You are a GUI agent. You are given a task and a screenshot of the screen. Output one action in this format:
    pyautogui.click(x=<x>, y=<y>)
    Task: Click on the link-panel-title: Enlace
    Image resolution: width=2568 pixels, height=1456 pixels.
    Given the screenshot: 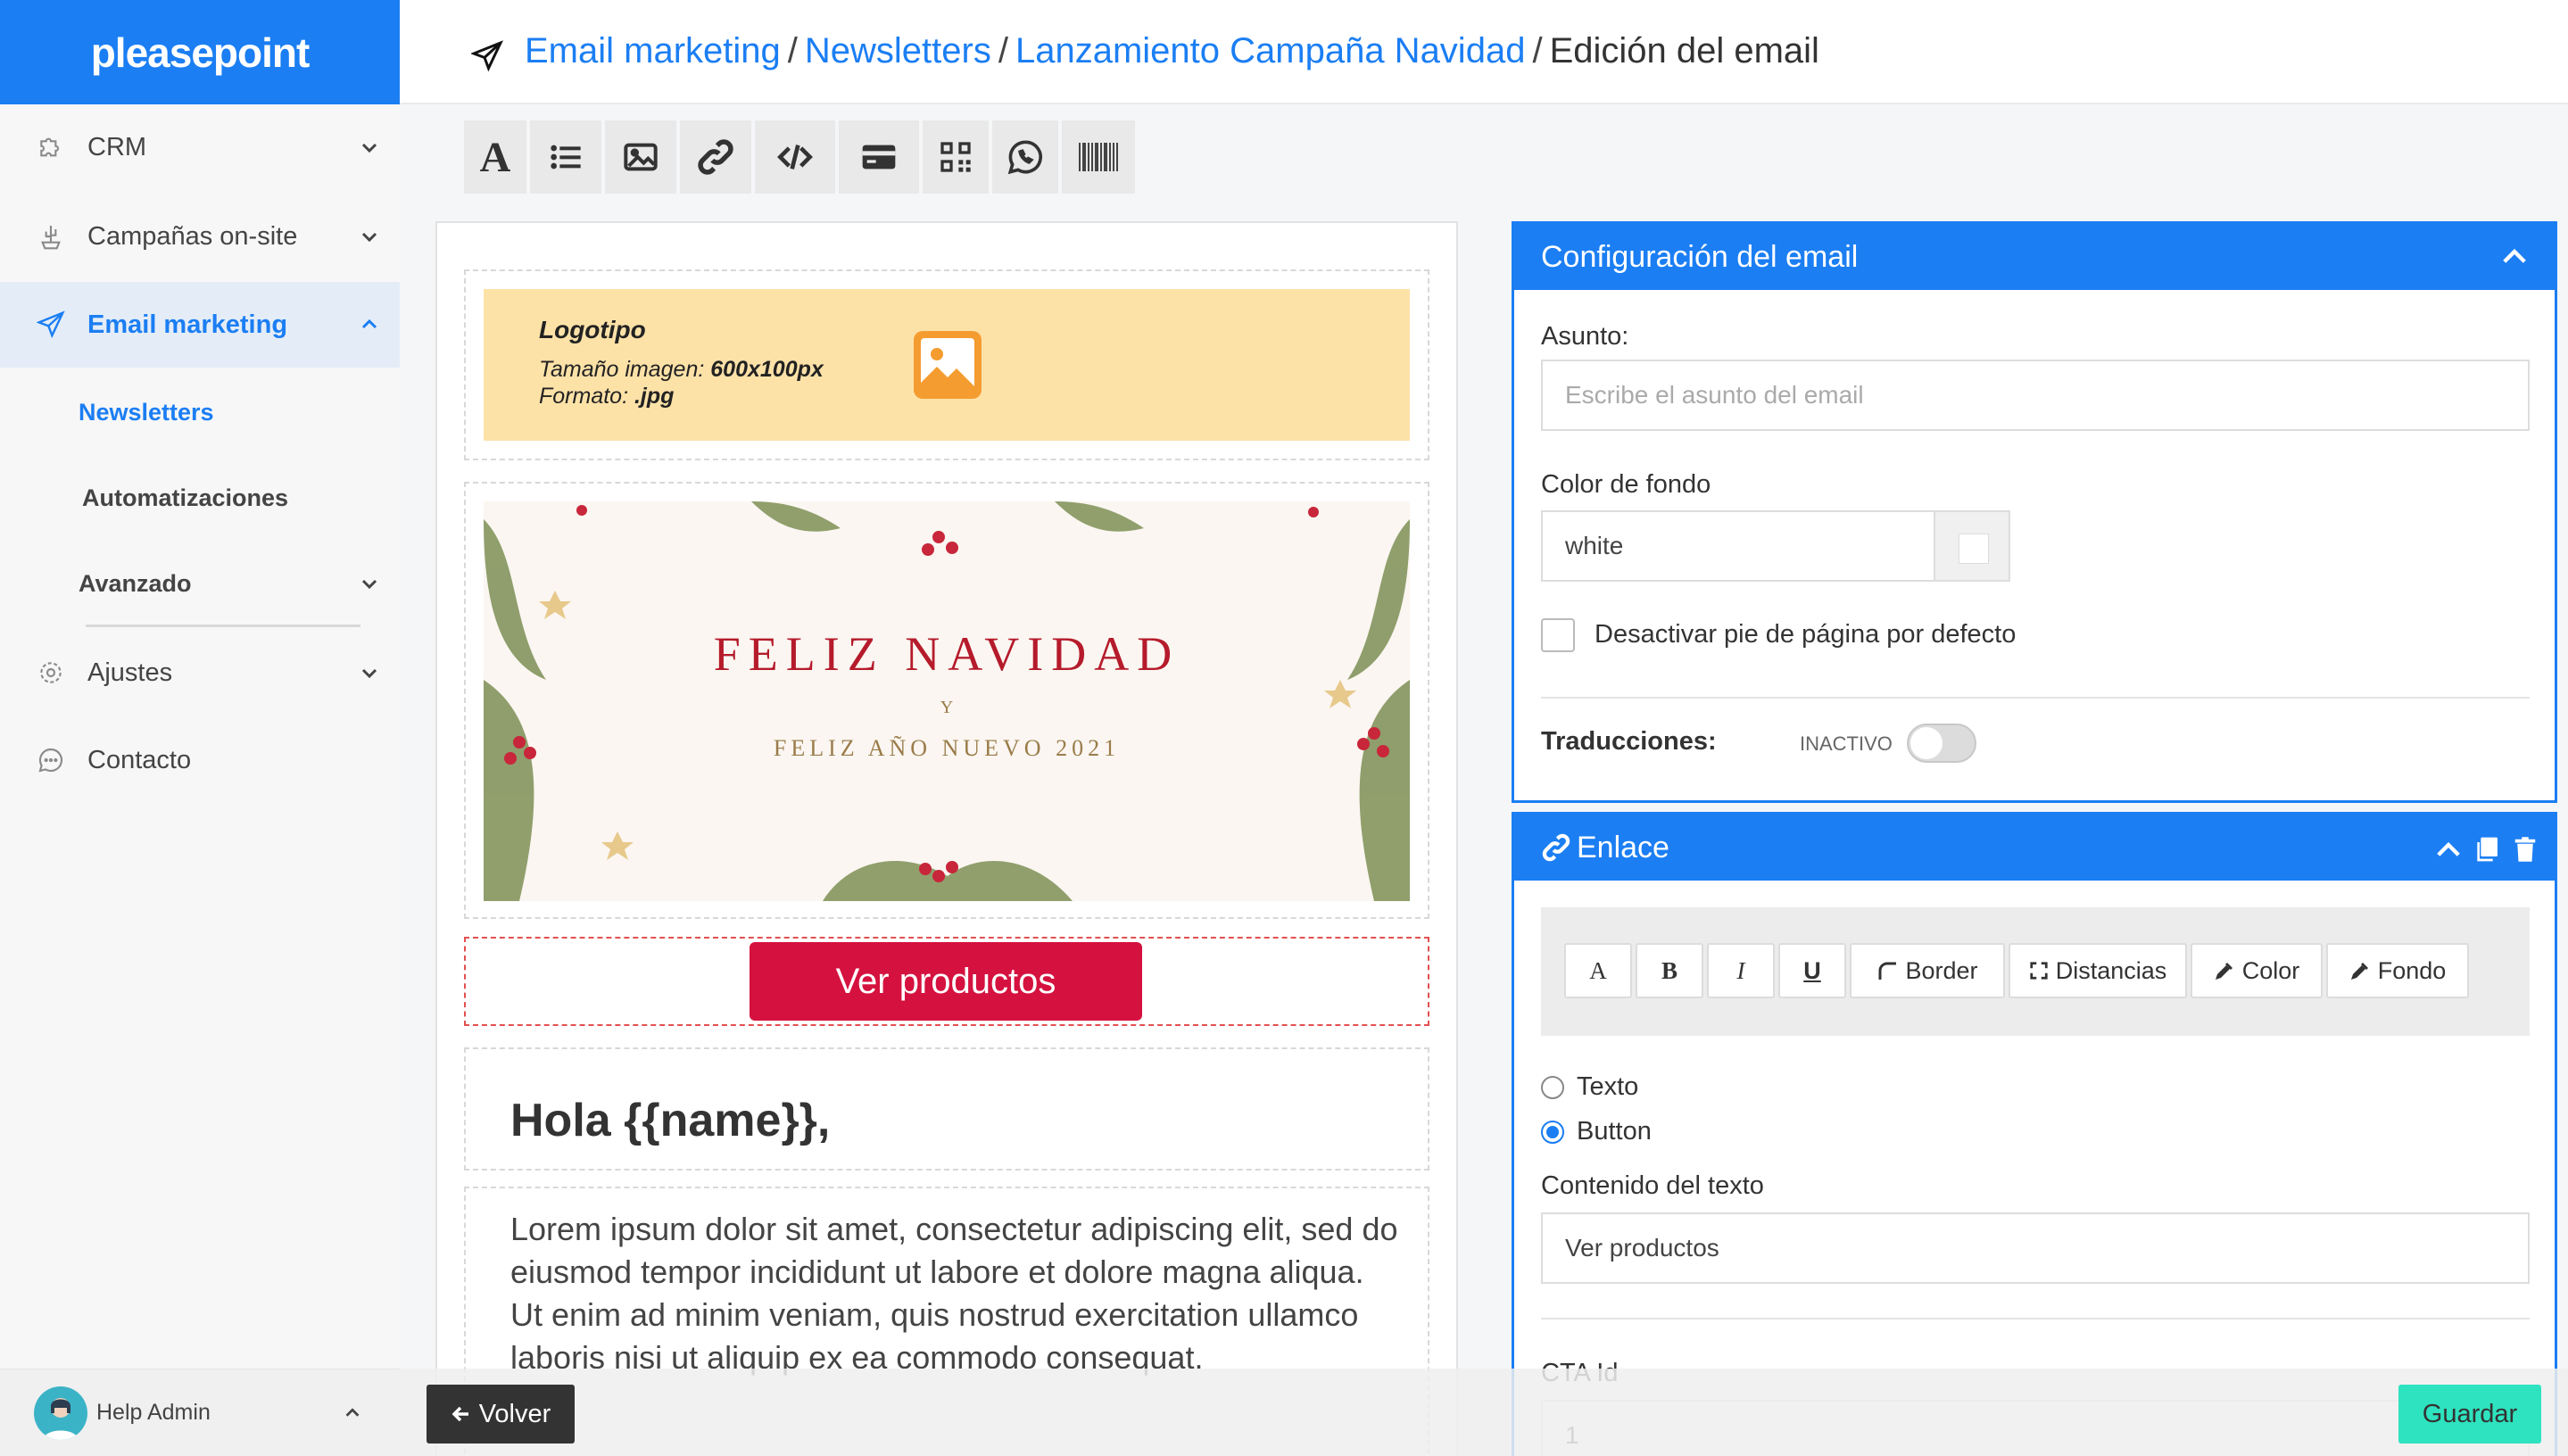 What is the action you would take?
    pyautogui.click(x=1623, y=847)
    